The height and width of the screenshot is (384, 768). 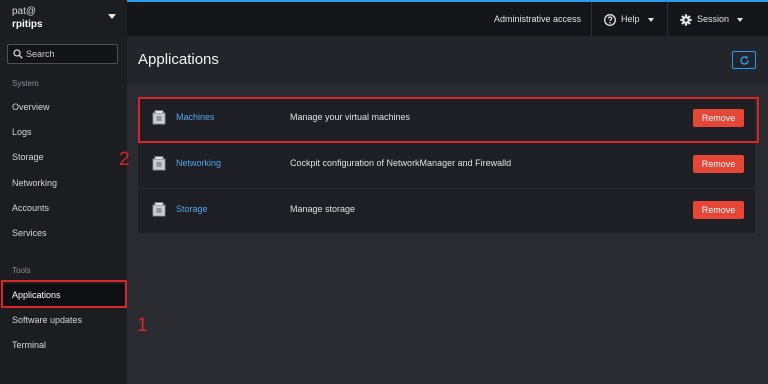 What do you see at coordinates (686, 19) in the screenshot?
I see `gear-icon` at bounding box center [686, 19].